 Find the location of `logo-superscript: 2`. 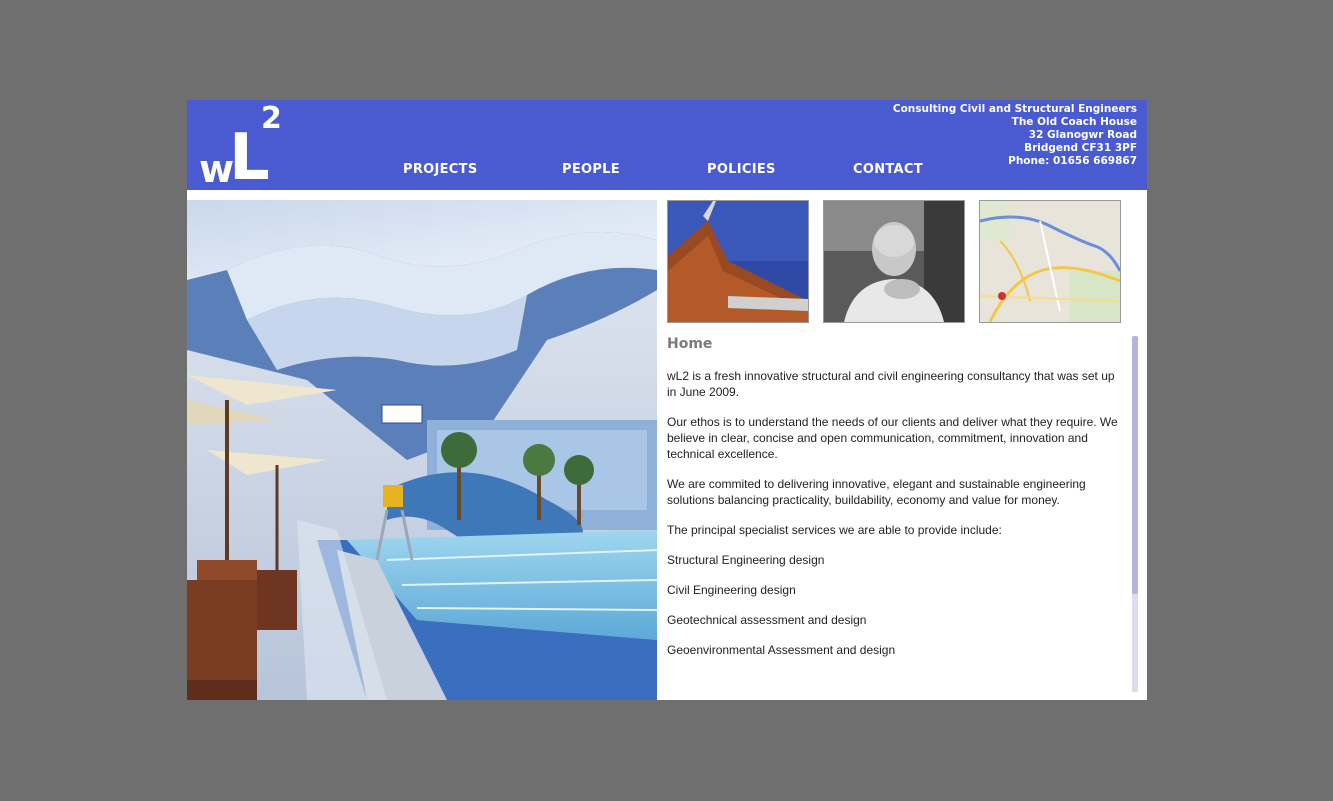

logo-superscript: 2 is located at coordinates (271, 118).